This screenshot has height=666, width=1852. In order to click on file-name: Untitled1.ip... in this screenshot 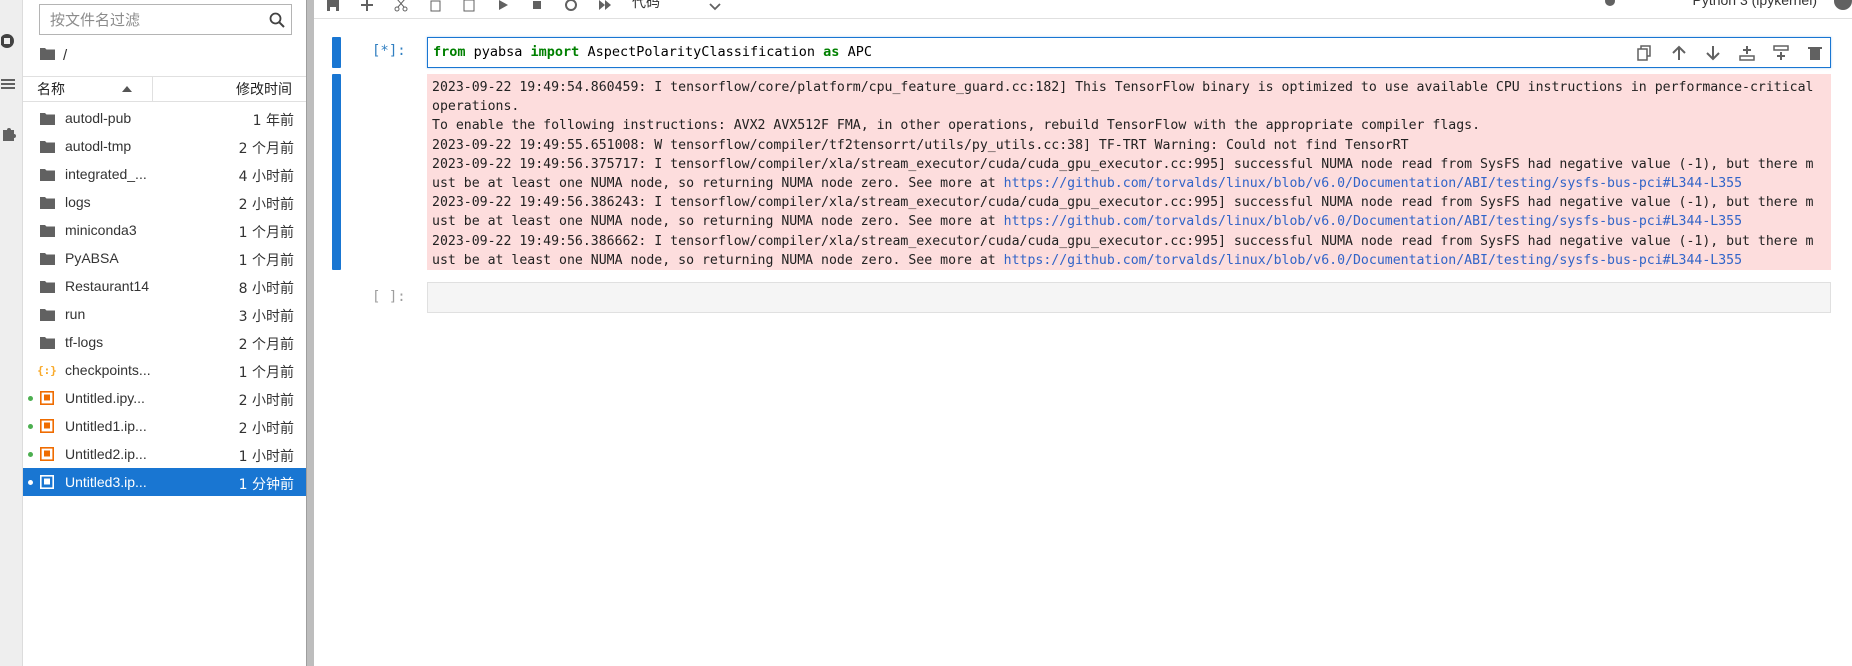, I will do `click(106, 426)`.